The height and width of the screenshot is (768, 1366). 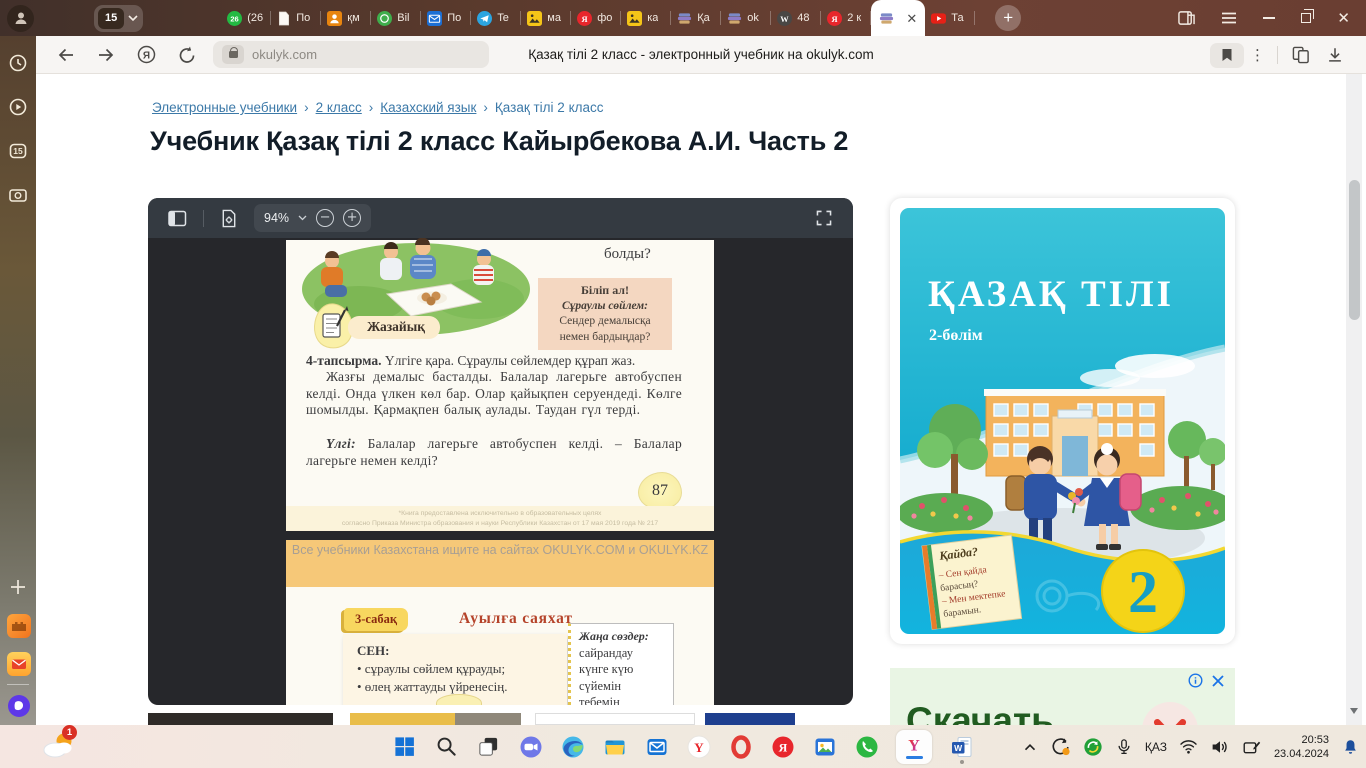 I want to click on screenshot-icon, so click(x=18, y=195).